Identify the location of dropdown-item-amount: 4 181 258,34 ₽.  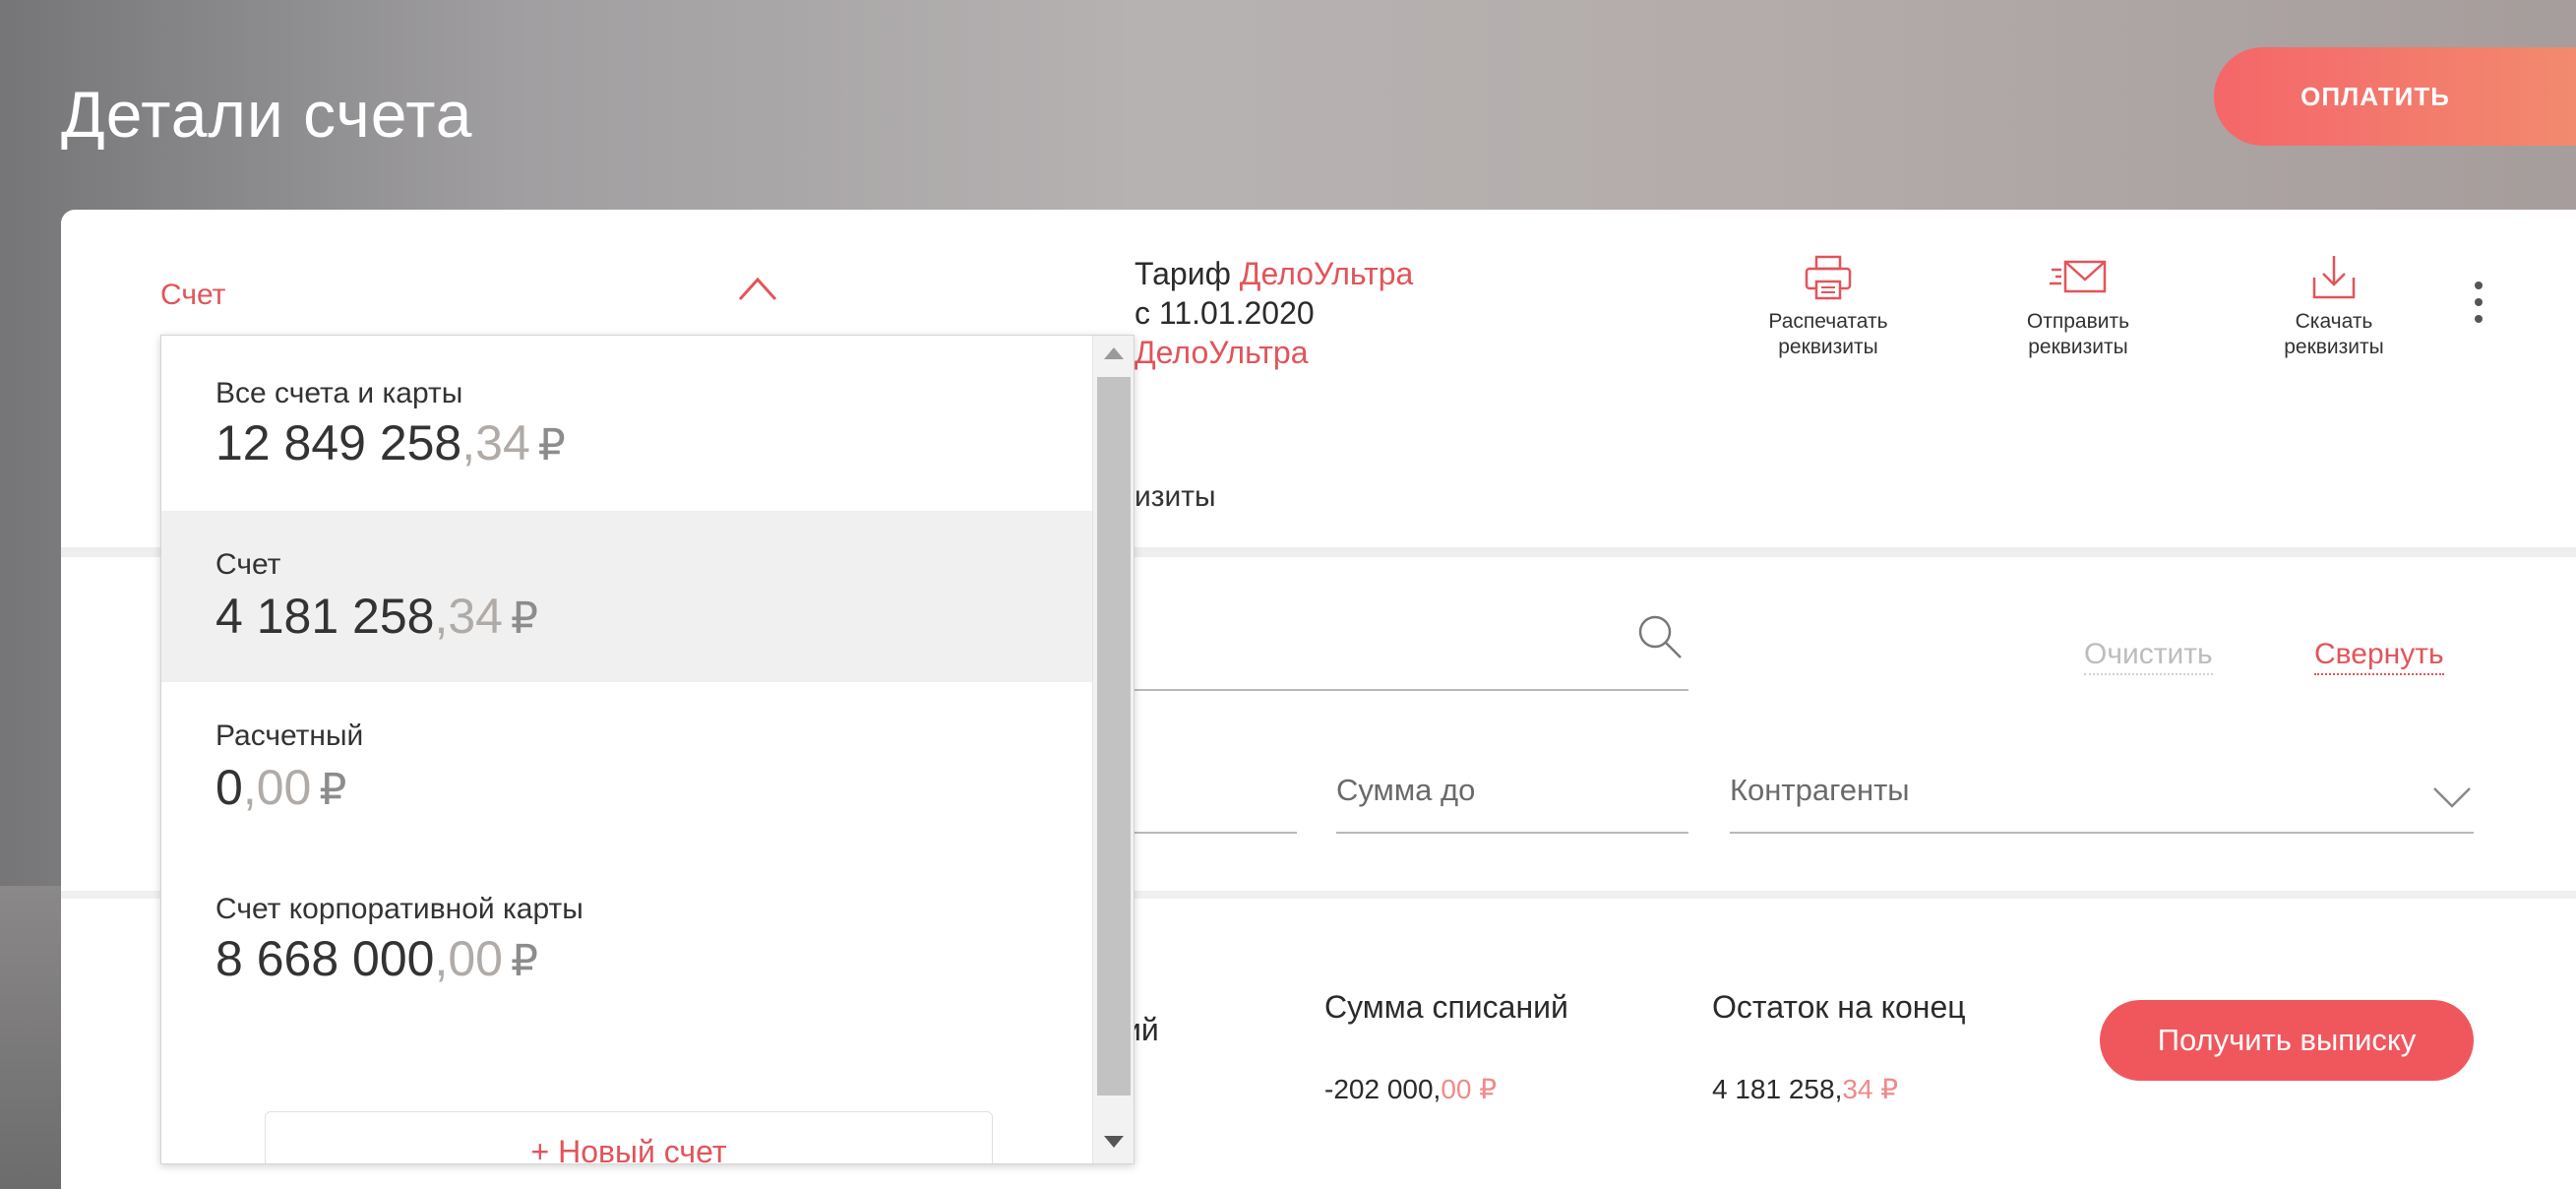
(376, 616).